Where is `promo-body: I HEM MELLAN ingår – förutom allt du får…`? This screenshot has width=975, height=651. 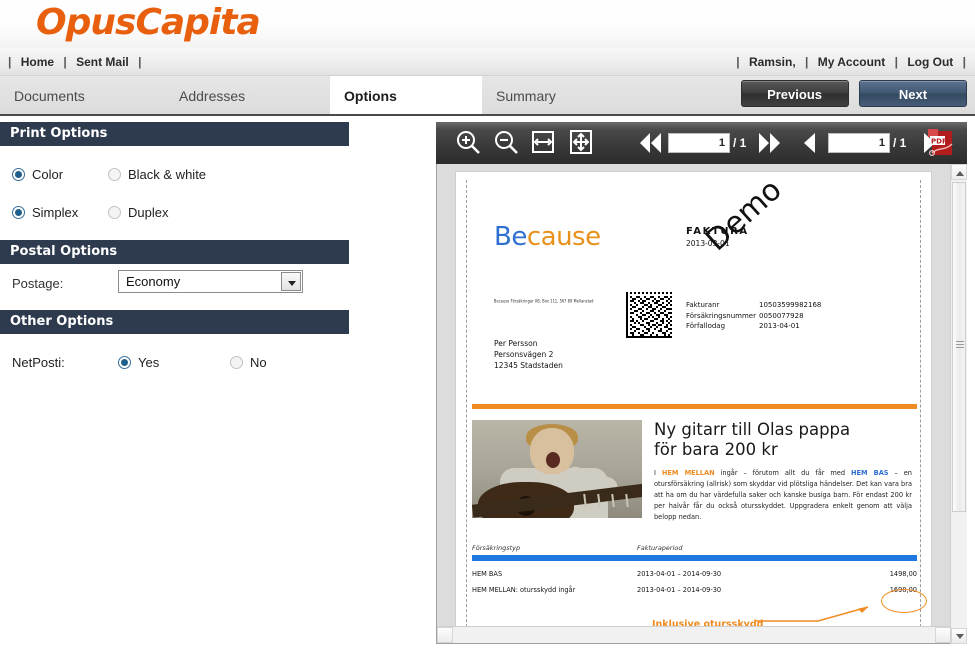
promo-body: I HEM MELLAN ingår – förutom allt du får… is located at coordinates (783, 495).